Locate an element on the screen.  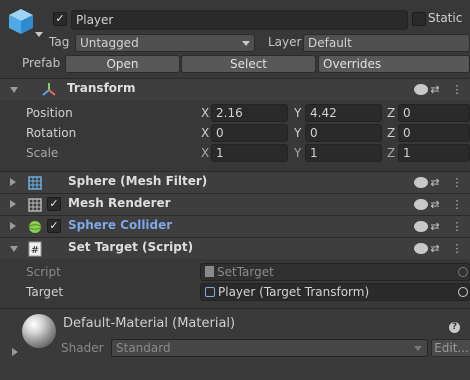
layer-value: Default is located at coordinates (330, 43).